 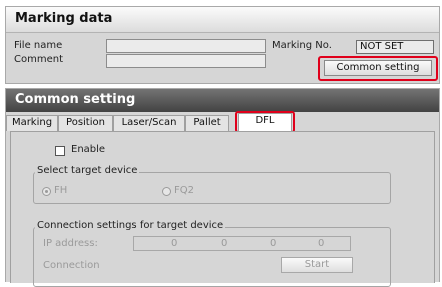 I want to click on tab-pallet: Pallet, so click(x=207, y=123).